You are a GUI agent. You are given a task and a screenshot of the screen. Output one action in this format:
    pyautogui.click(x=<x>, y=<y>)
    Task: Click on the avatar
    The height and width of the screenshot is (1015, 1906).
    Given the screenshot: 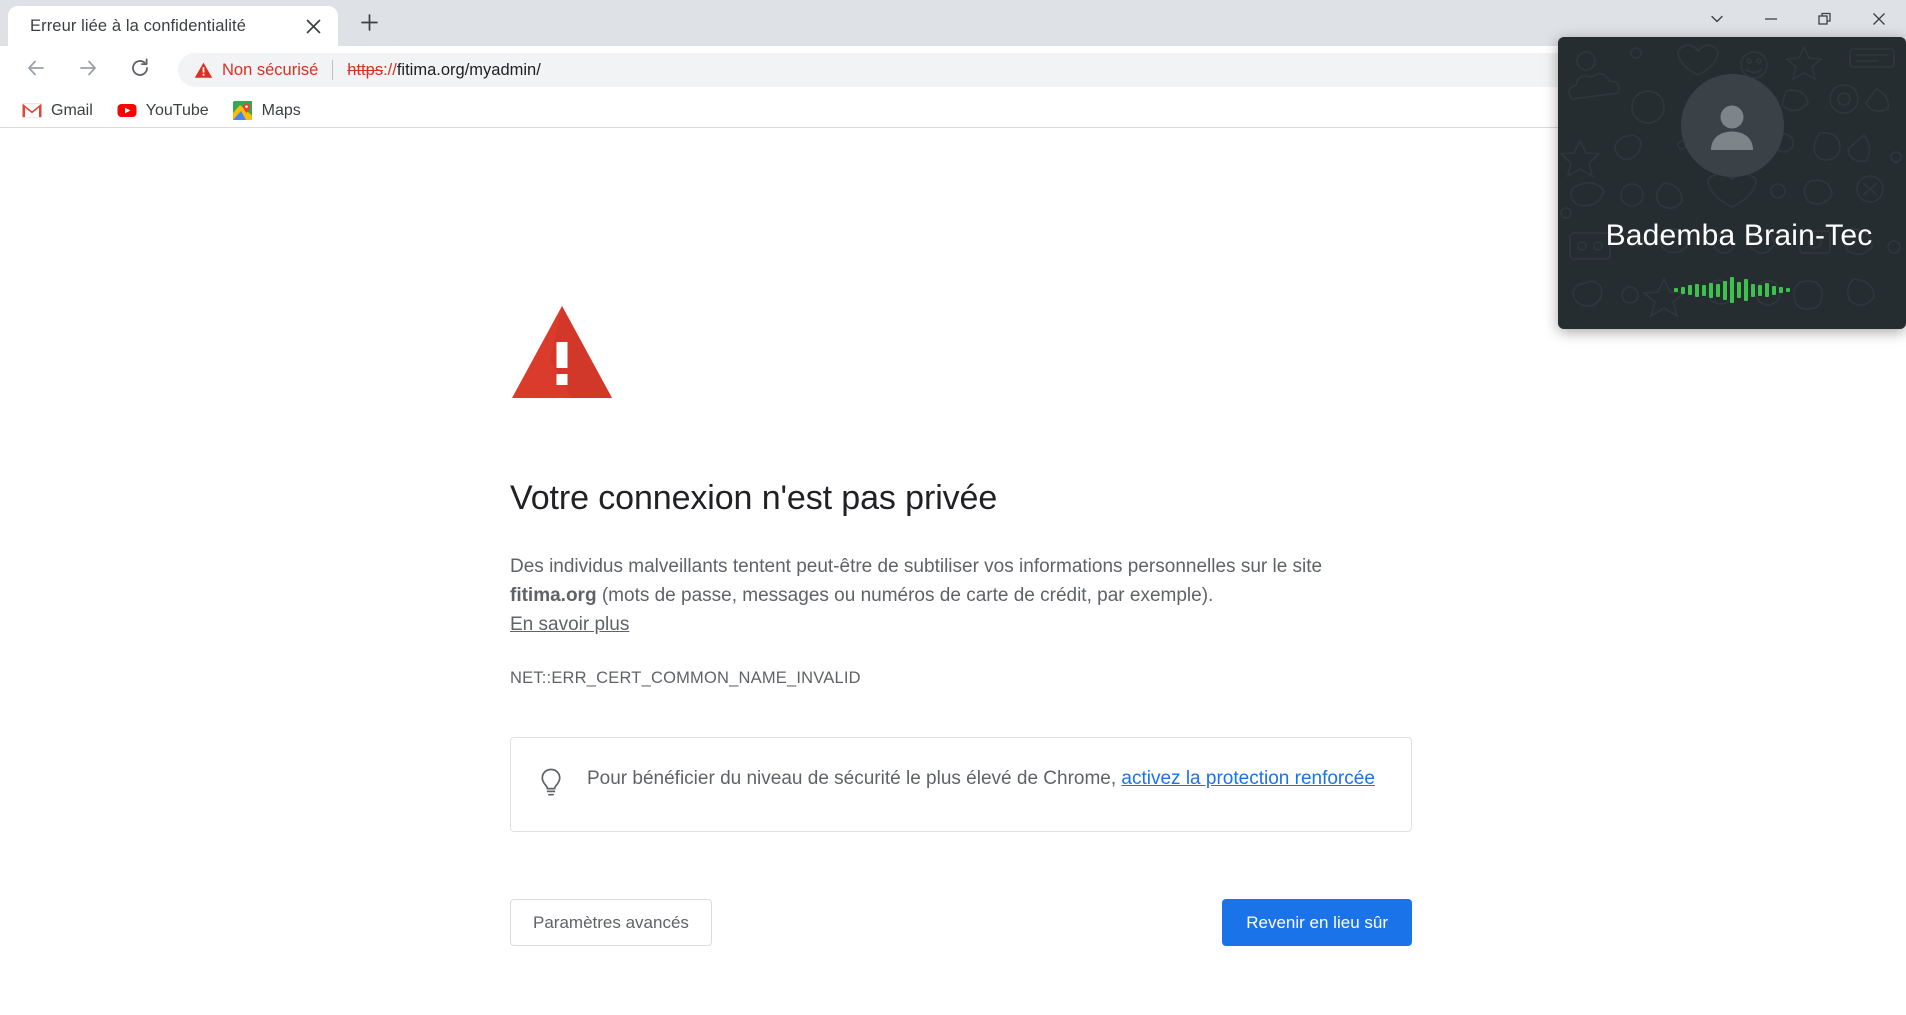 What is the action you would take?
    pyautogui.click(x=1732, y=125)
    